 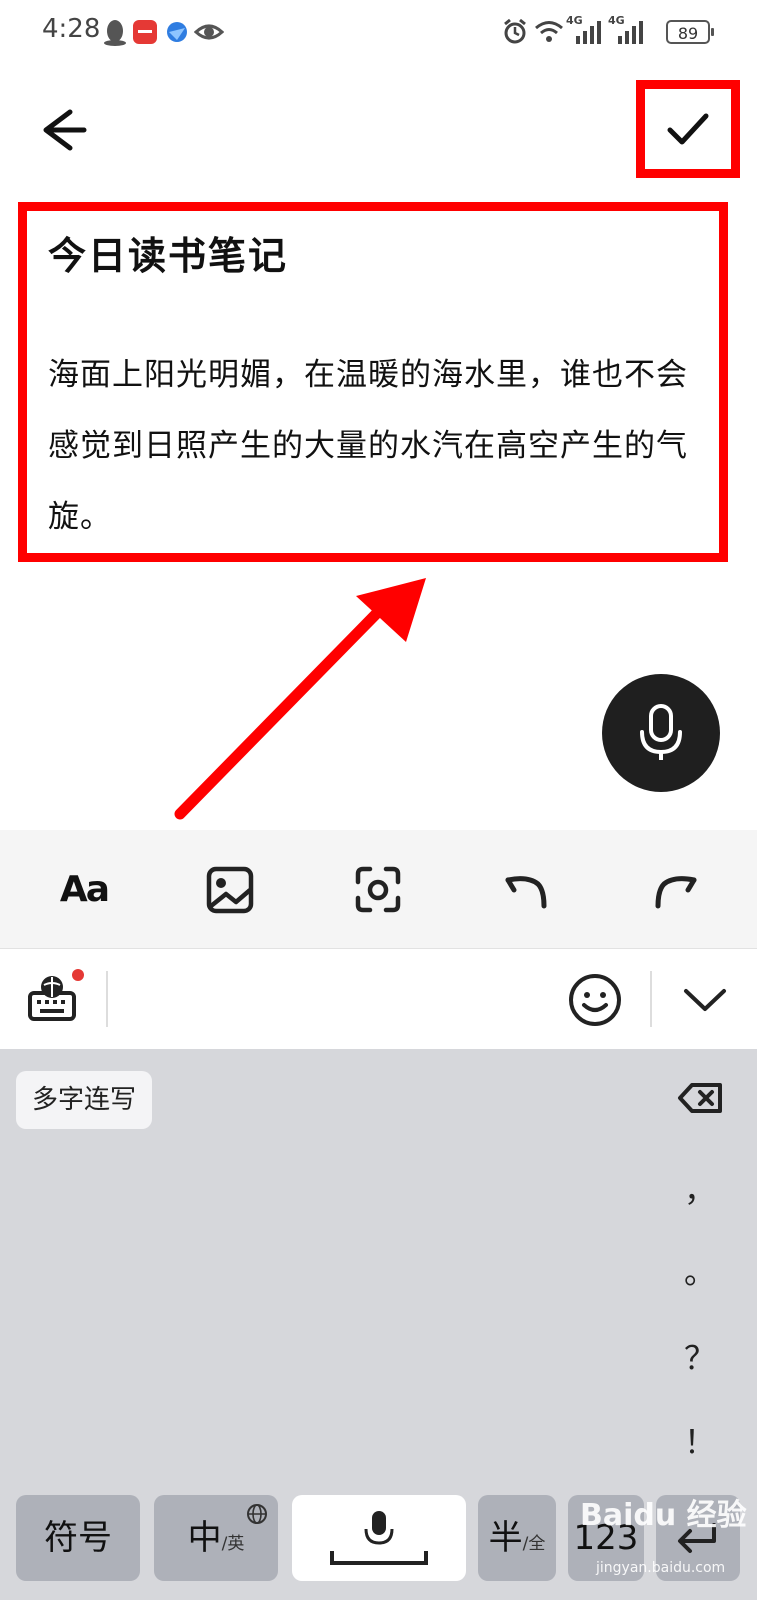 What do you see at coordinates (71, 29) in the screenshot?
I see `status-time: 4:28` at bounding box center [71, 29].